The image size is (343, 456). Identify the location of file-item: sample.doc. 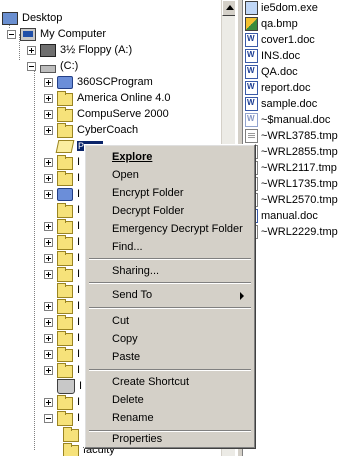
(281, 104).